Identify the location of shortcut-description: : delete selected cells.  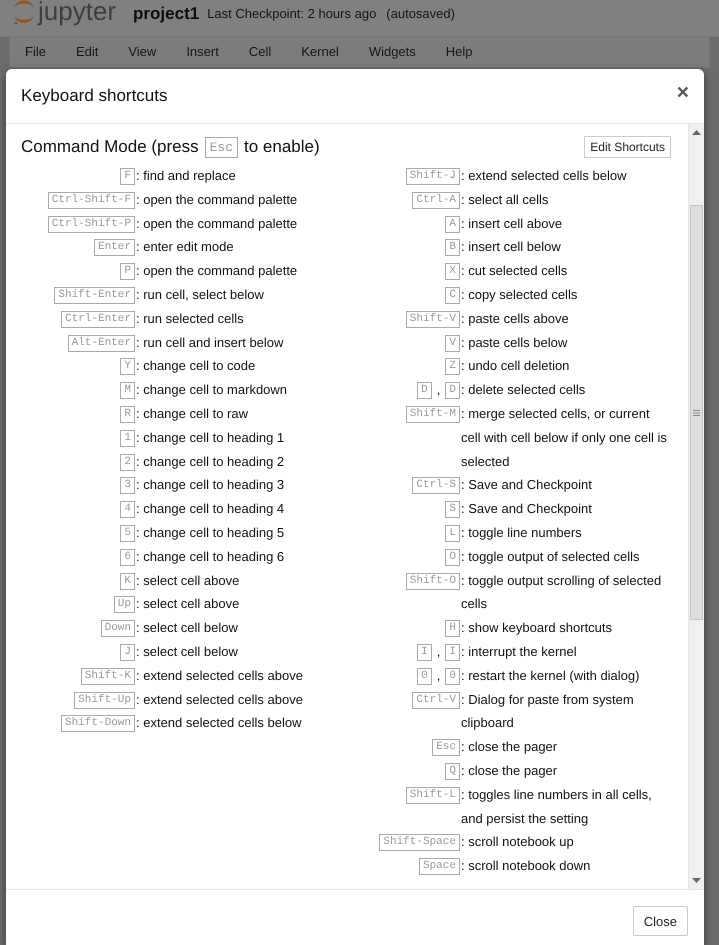
(523, 390).